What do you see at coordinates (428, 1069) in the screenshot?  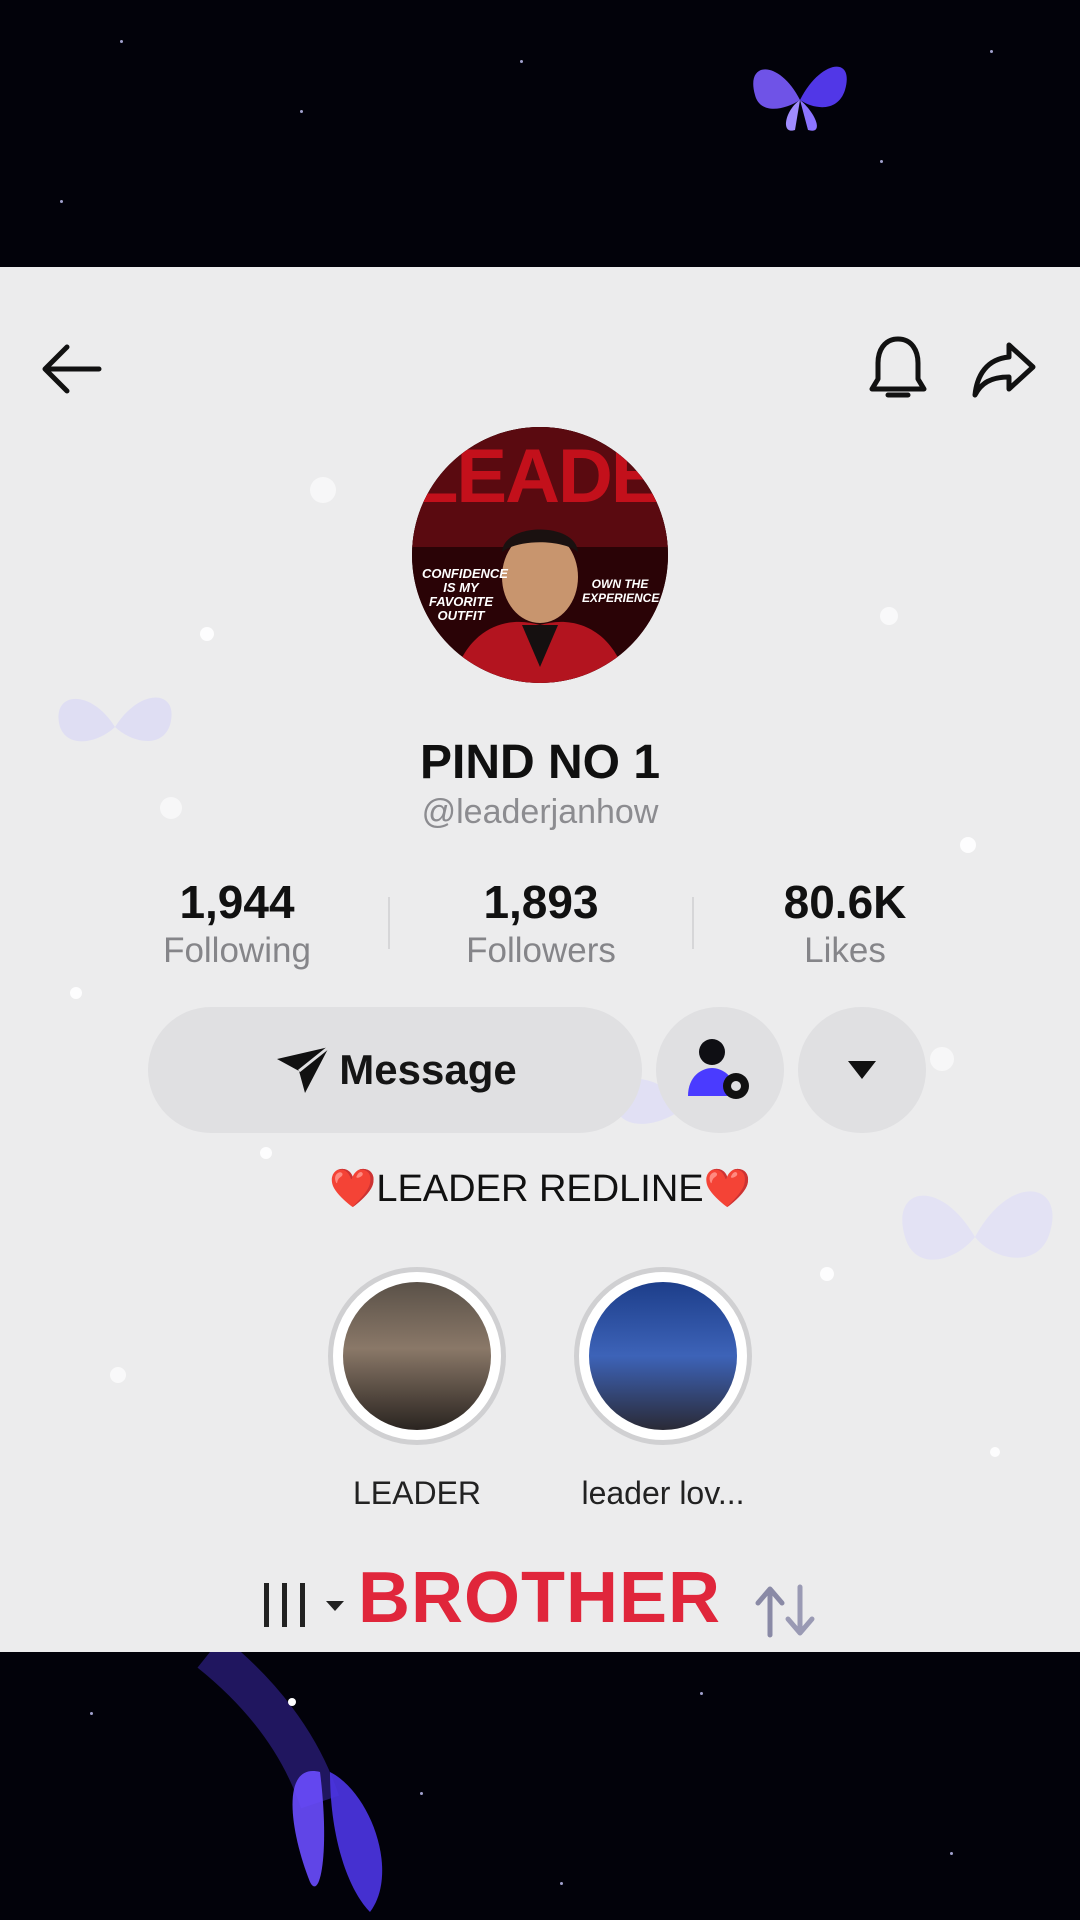 I see `message-label: Message` at bounding box center [428, 1069].